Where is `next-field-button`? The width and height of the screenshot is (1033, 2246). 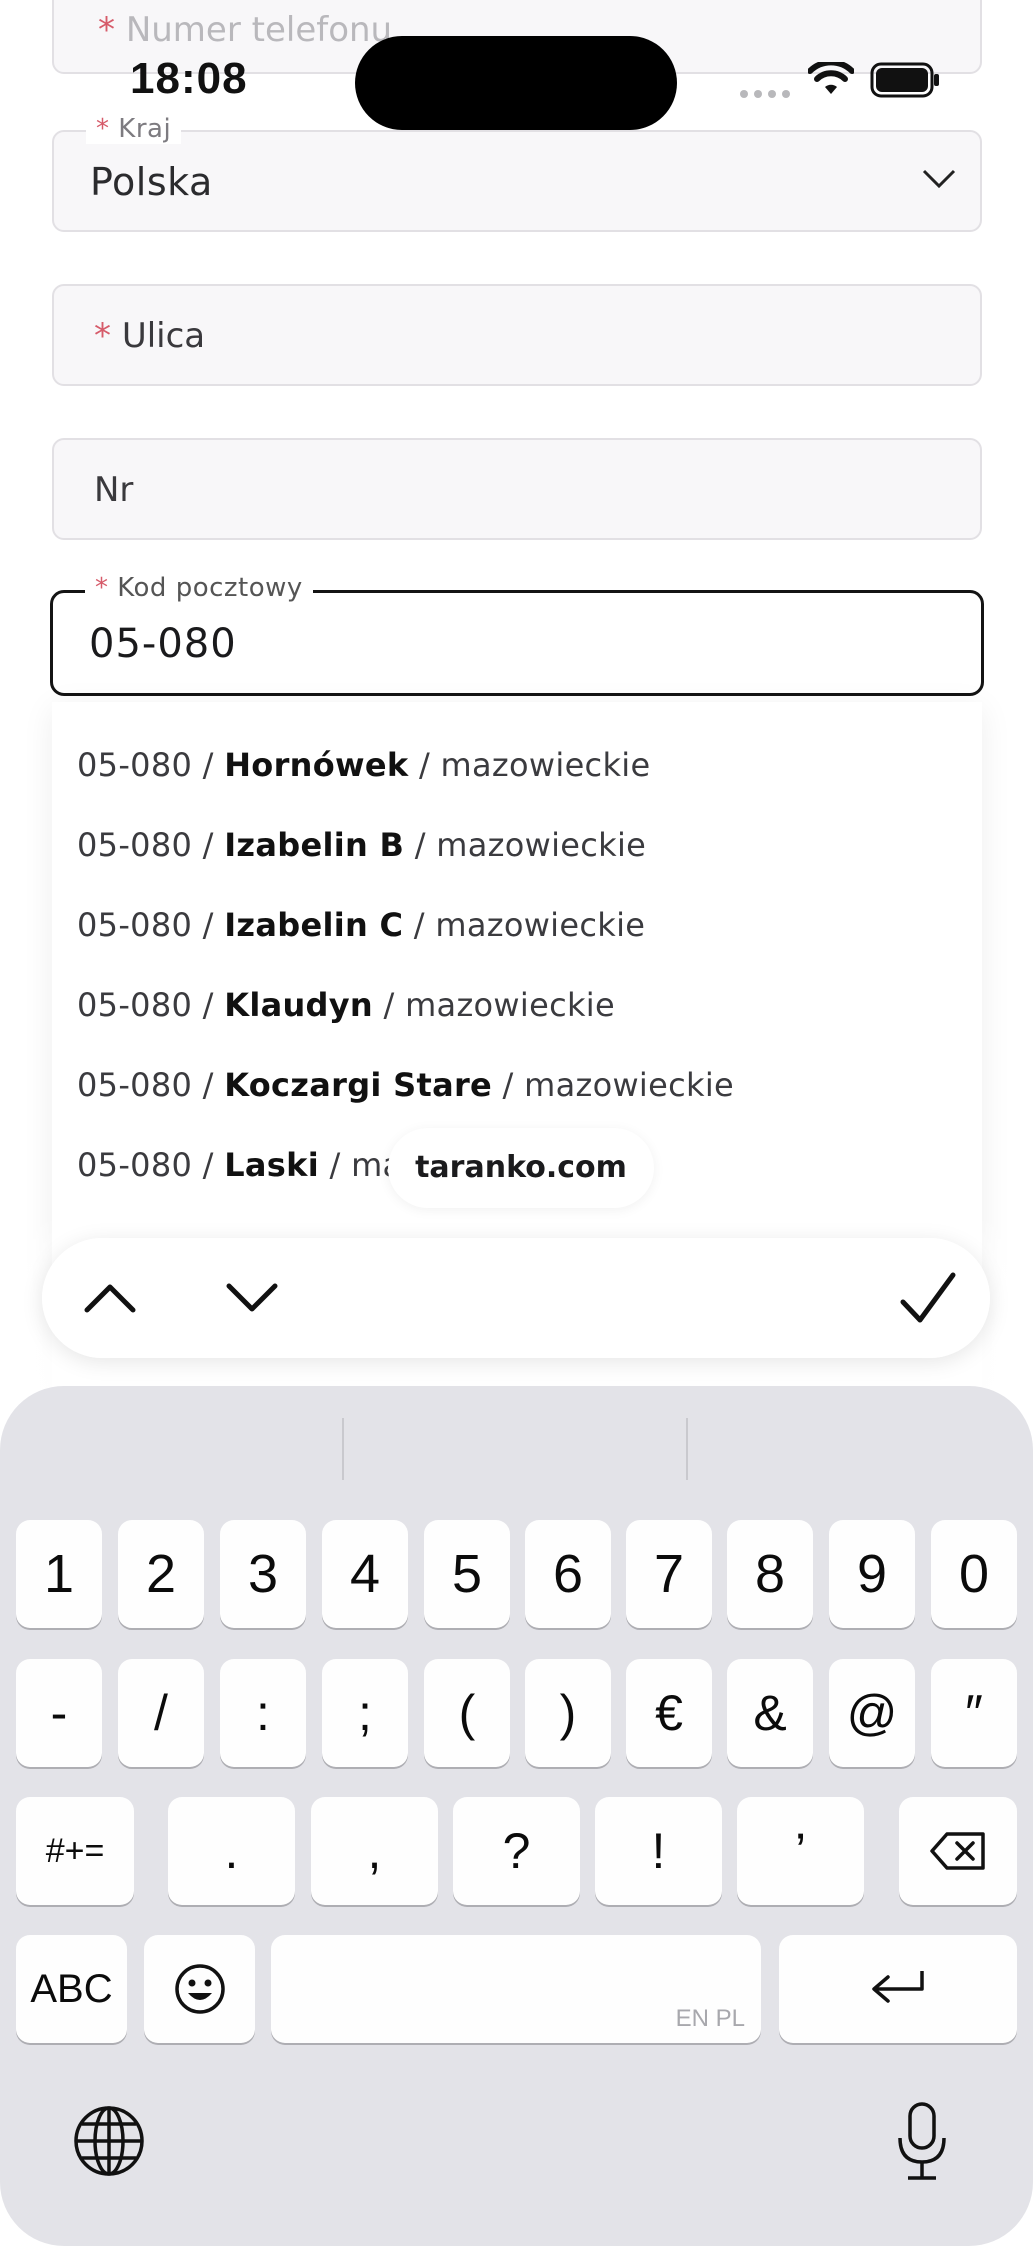
next-field-button is located at coordinates (252, 1298).